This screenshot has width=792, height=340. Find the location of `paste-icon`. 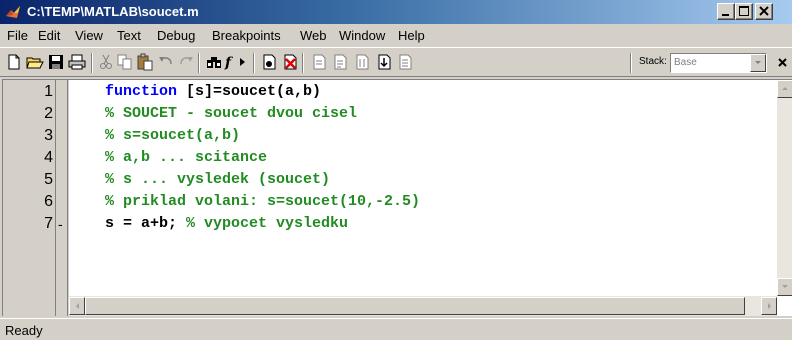

paste-icon is located at coordinates (145, 62).